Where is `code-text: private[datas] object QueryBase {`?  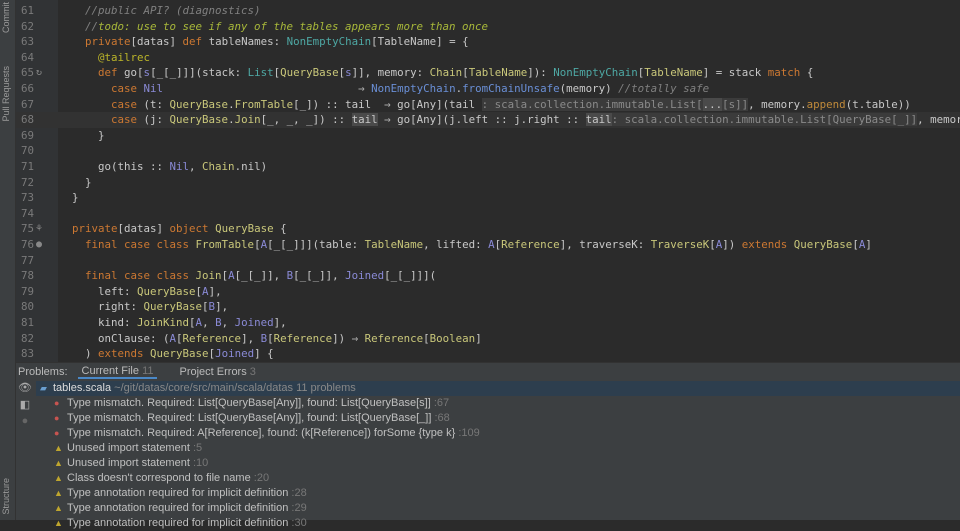
code-text: private[datas] object QueryBase { is located at coordinates (173, 229).